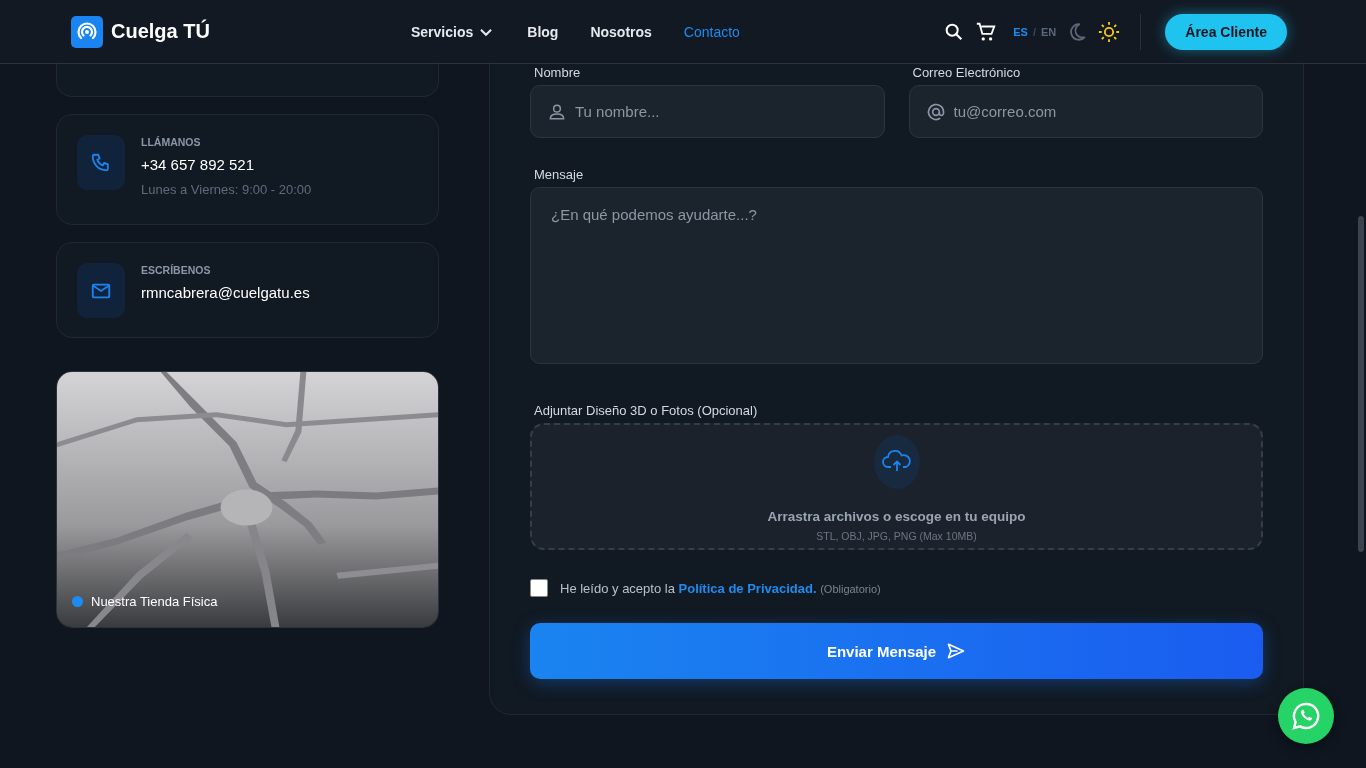 The width and height of the screenshot is (1366, 768). Describe the element at coordinates (1109, 31) in the screenshot. I see `sun-icon` at that location.